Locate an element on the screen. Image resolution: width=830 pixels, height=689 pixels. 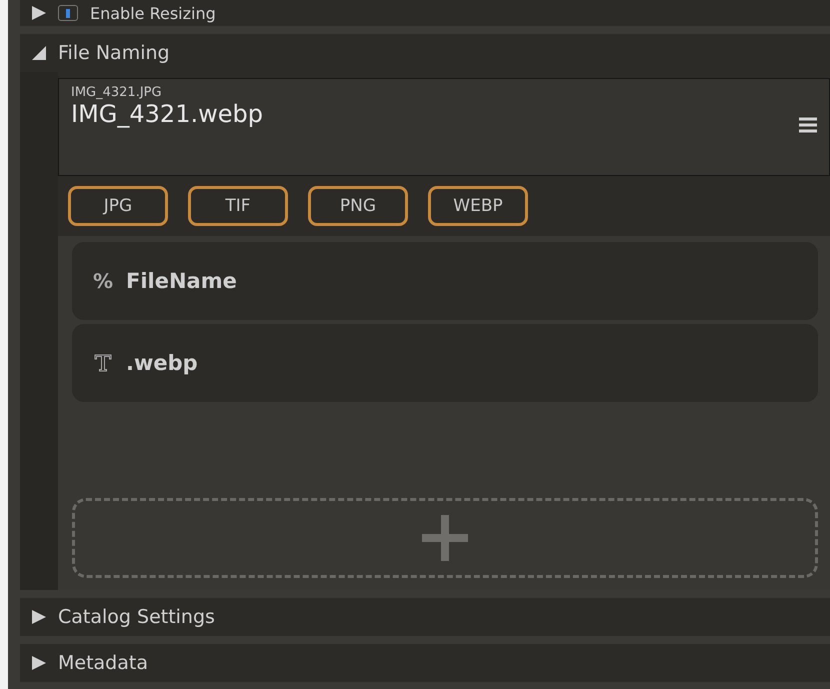
token-label: FileName is located at coordinates (181, 281).